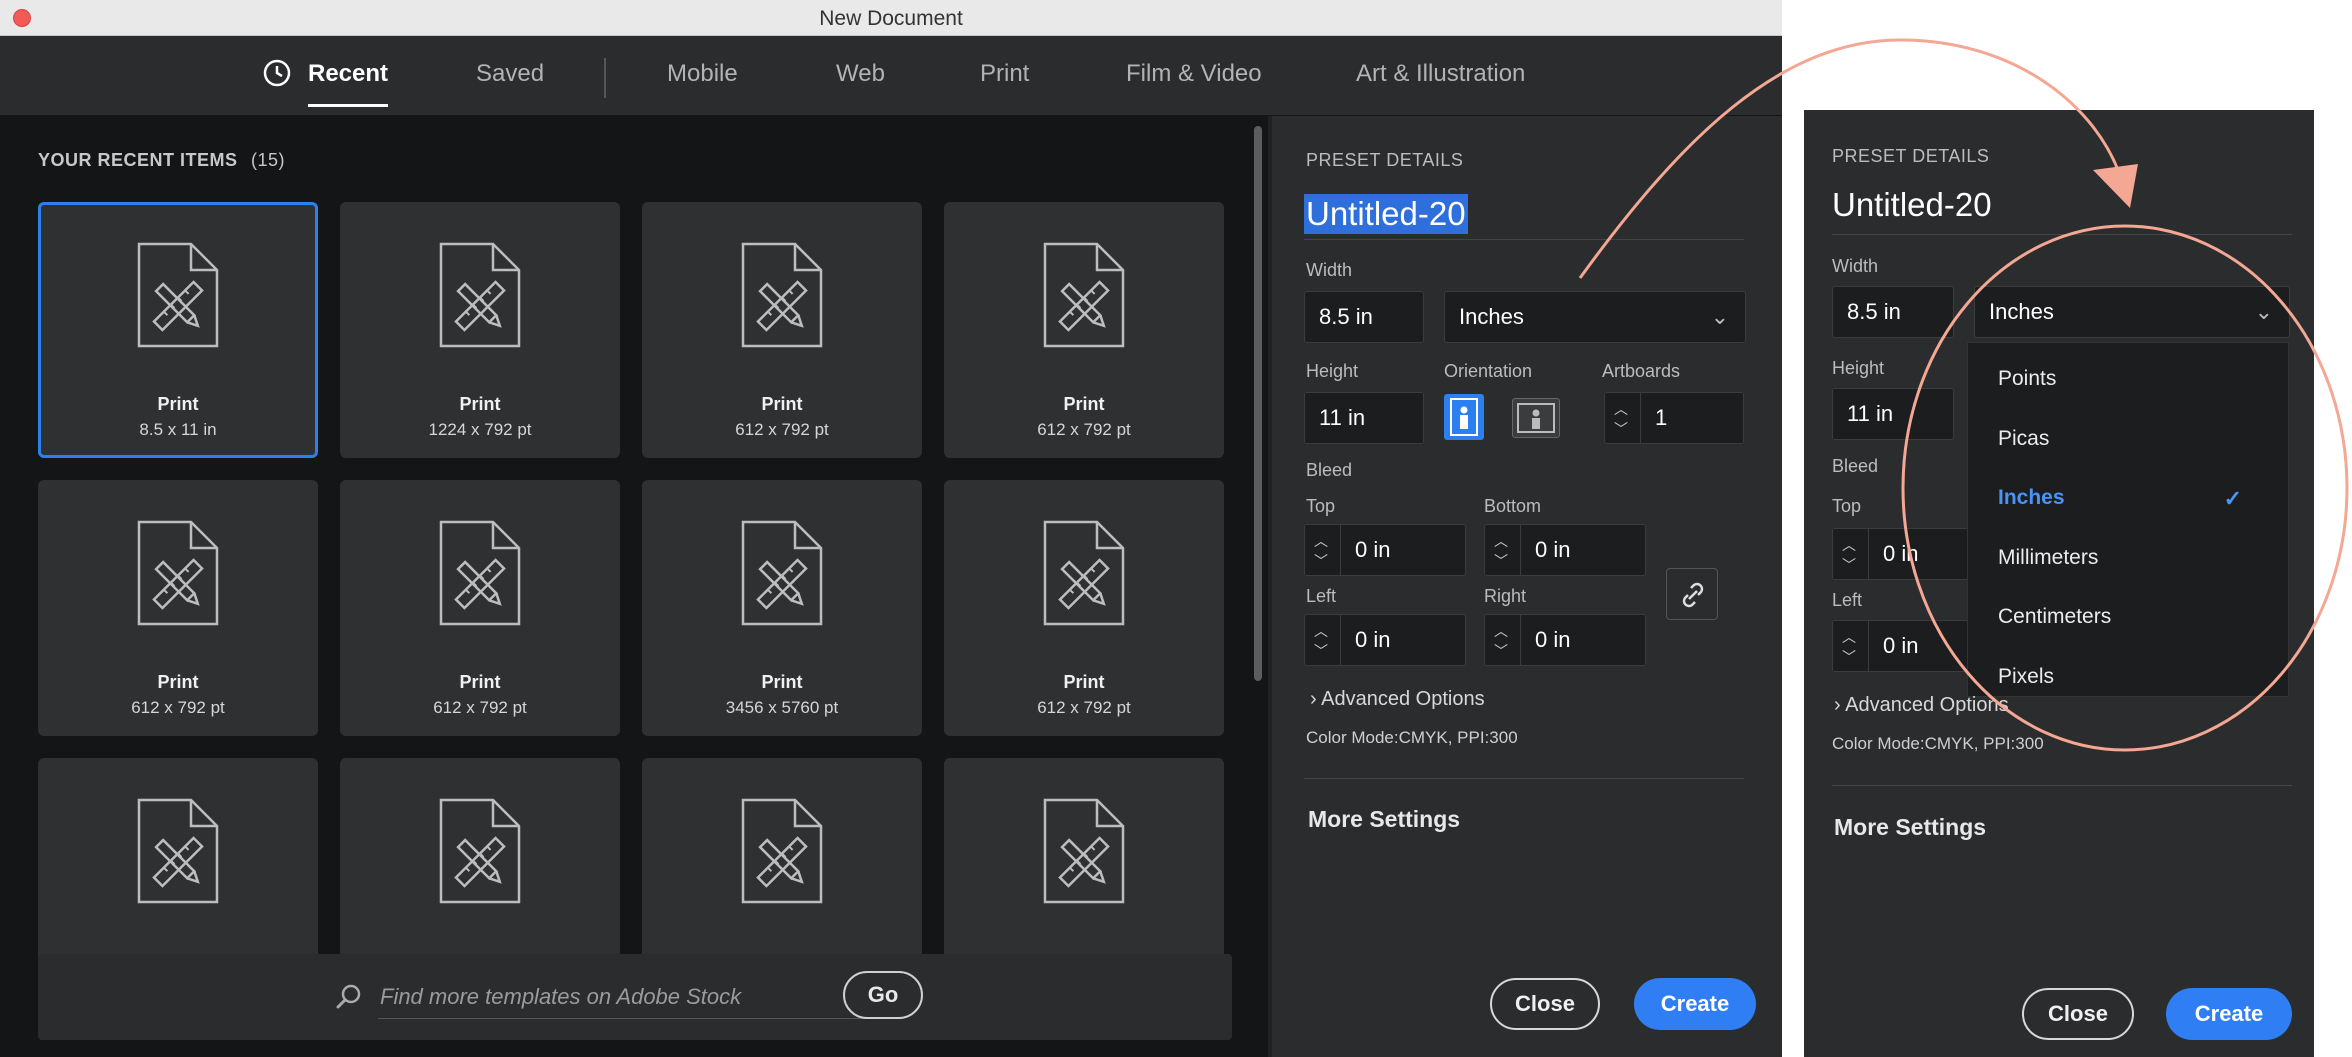 The image size is (2352, 1057). What do you see at coordinates (2048, 558) in the screenshot?
I see `menu-item-millimeters: Millimeters` at bounding box center [2048, 558].